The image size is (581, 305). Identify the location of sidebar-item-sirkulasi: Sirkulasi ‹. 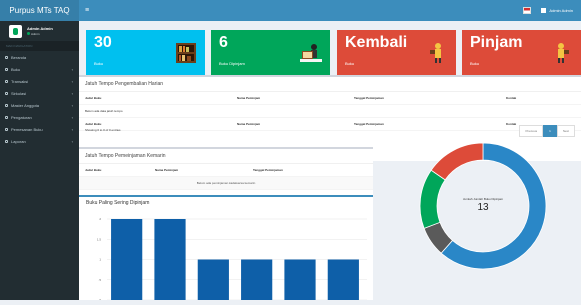
(39, 93).